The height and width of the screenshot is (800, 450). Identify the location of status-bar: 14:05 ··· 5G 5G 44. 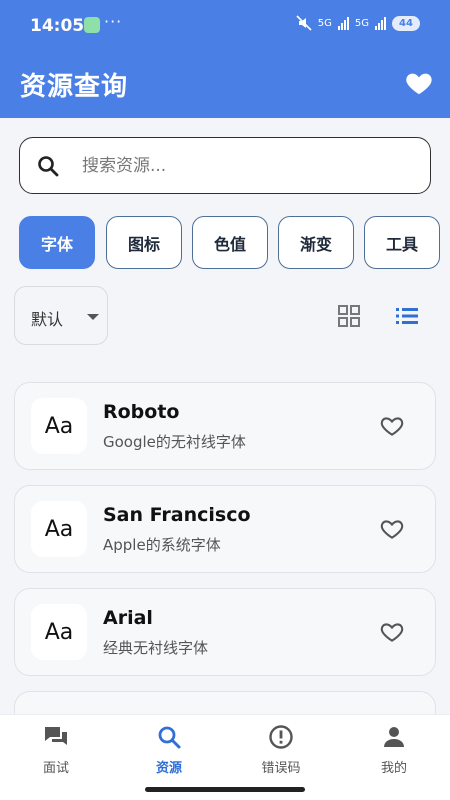
(225, 26).